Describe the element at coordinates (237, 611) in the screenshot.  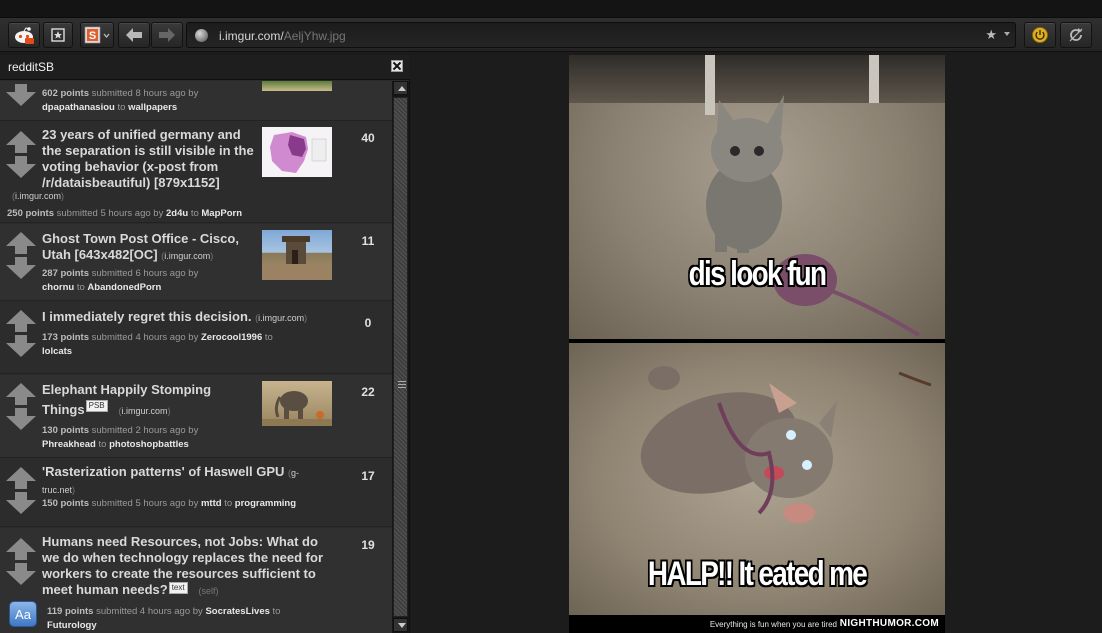
I see `post-author: SocratesLives` at that location.